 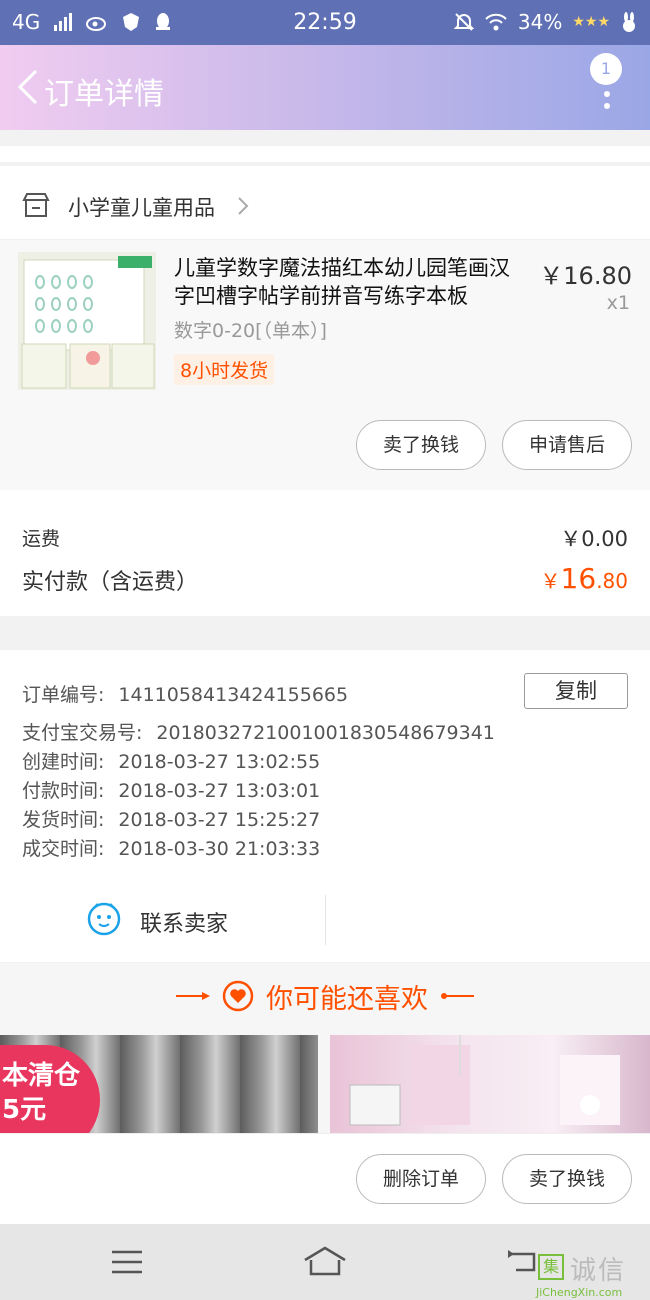 I want to click on recommend-item-image, so click(x=490, y=1084).